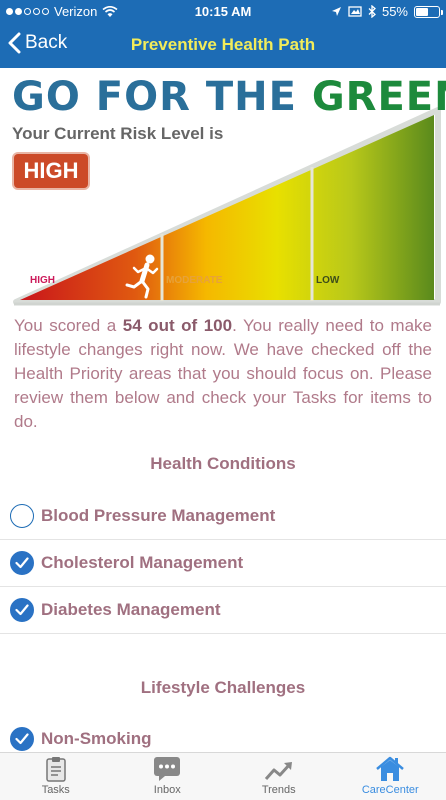  What do you see at coordinates (51, 171) in the screenshot?
I see `risk-level-badge: HIGH` at bounding box center [51, 171].